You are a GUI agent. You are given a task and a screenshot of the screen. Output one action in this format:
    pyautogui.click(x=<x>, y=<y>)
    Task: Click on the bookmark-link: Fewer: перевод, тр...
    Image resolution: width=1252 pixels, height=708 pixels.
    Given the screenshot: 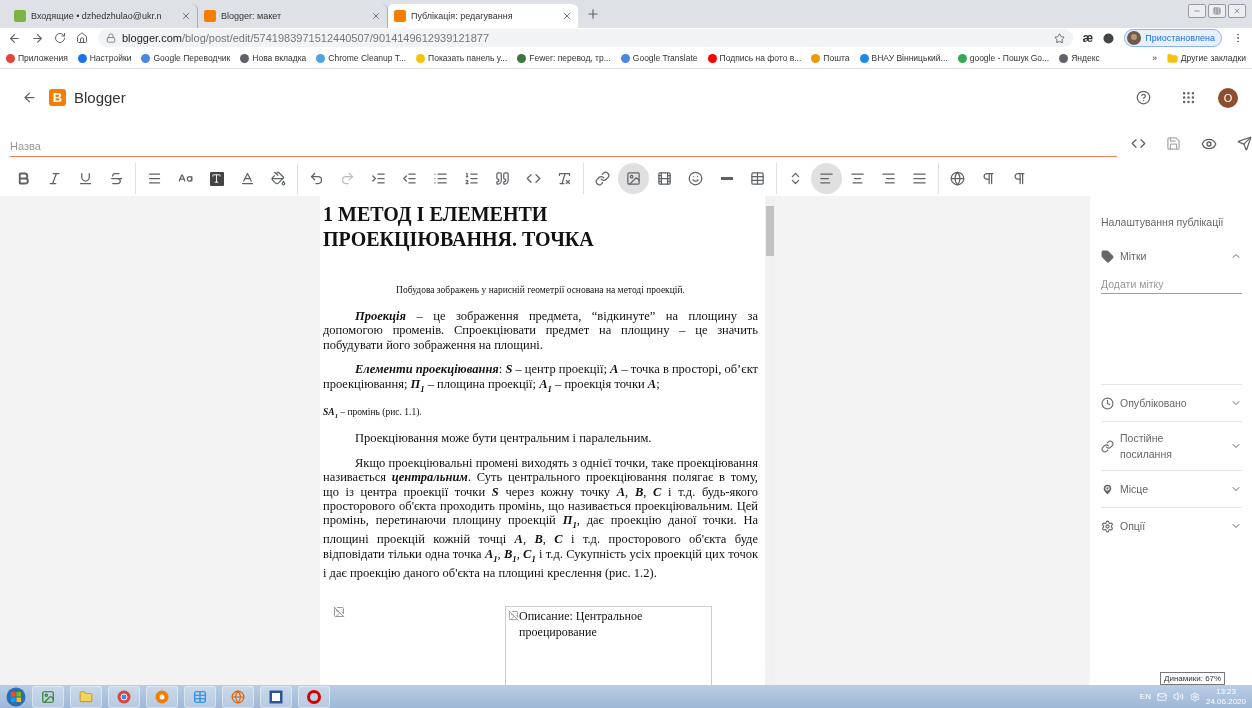 What is the action you would take?
    pyautogui.click(x=564, y=58)
    